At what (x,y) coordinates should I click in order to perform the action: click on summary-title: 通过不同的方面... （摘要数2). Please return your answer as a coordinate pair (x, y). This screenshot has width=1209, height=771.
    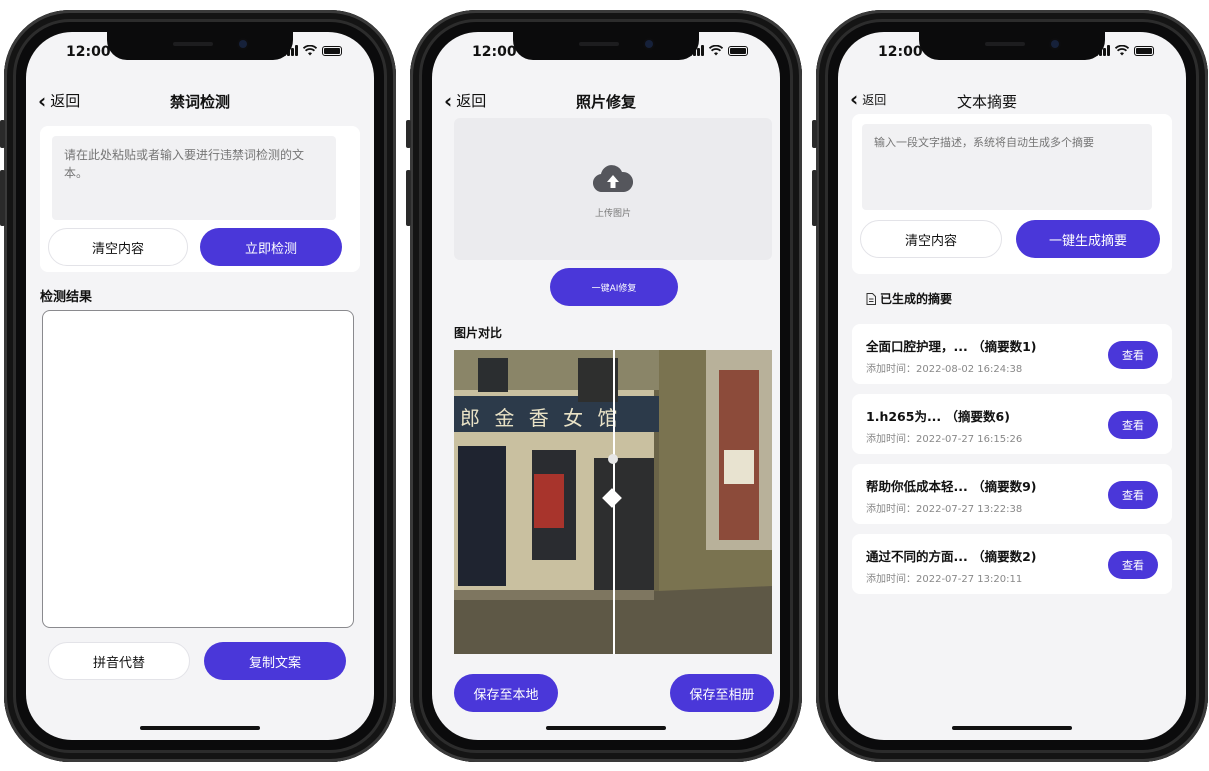
    Looking at the image, I should click on (951, 556).